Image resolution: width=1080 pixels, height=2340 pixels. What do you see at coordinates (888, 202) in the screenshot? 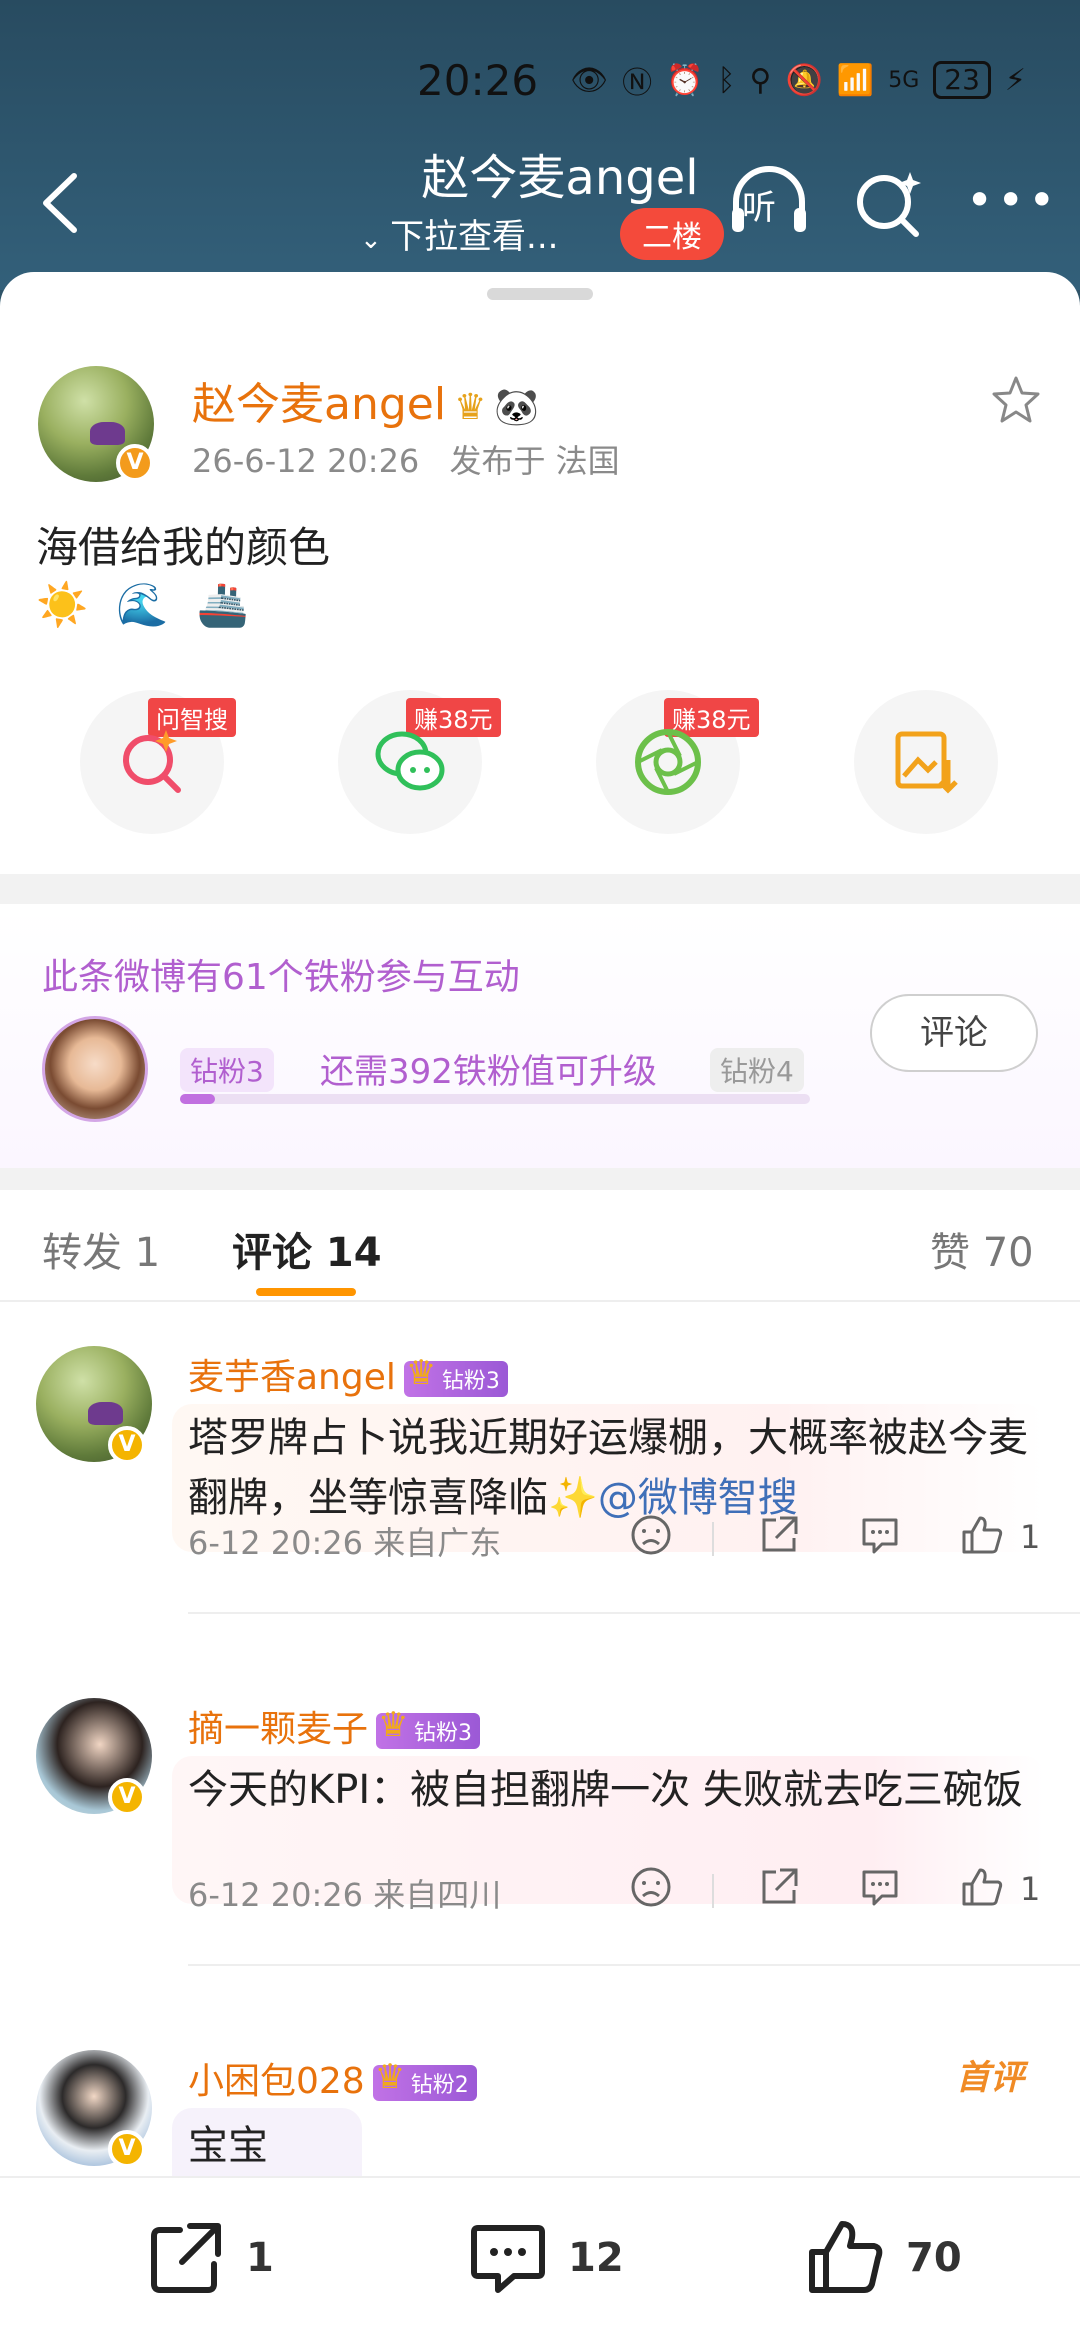
I see `search-icon` at bounding box center [888, 202].